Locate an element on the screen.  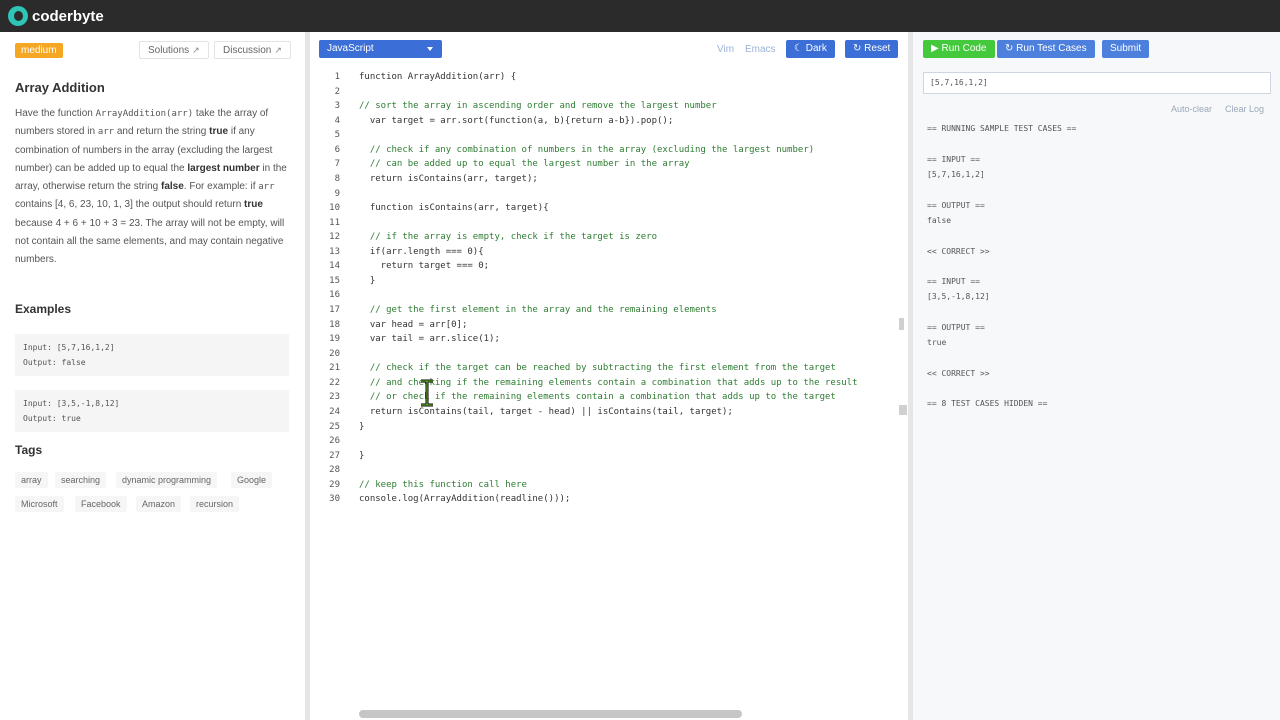
external-link-icon: ↗ is located at coordinates (278, 50).